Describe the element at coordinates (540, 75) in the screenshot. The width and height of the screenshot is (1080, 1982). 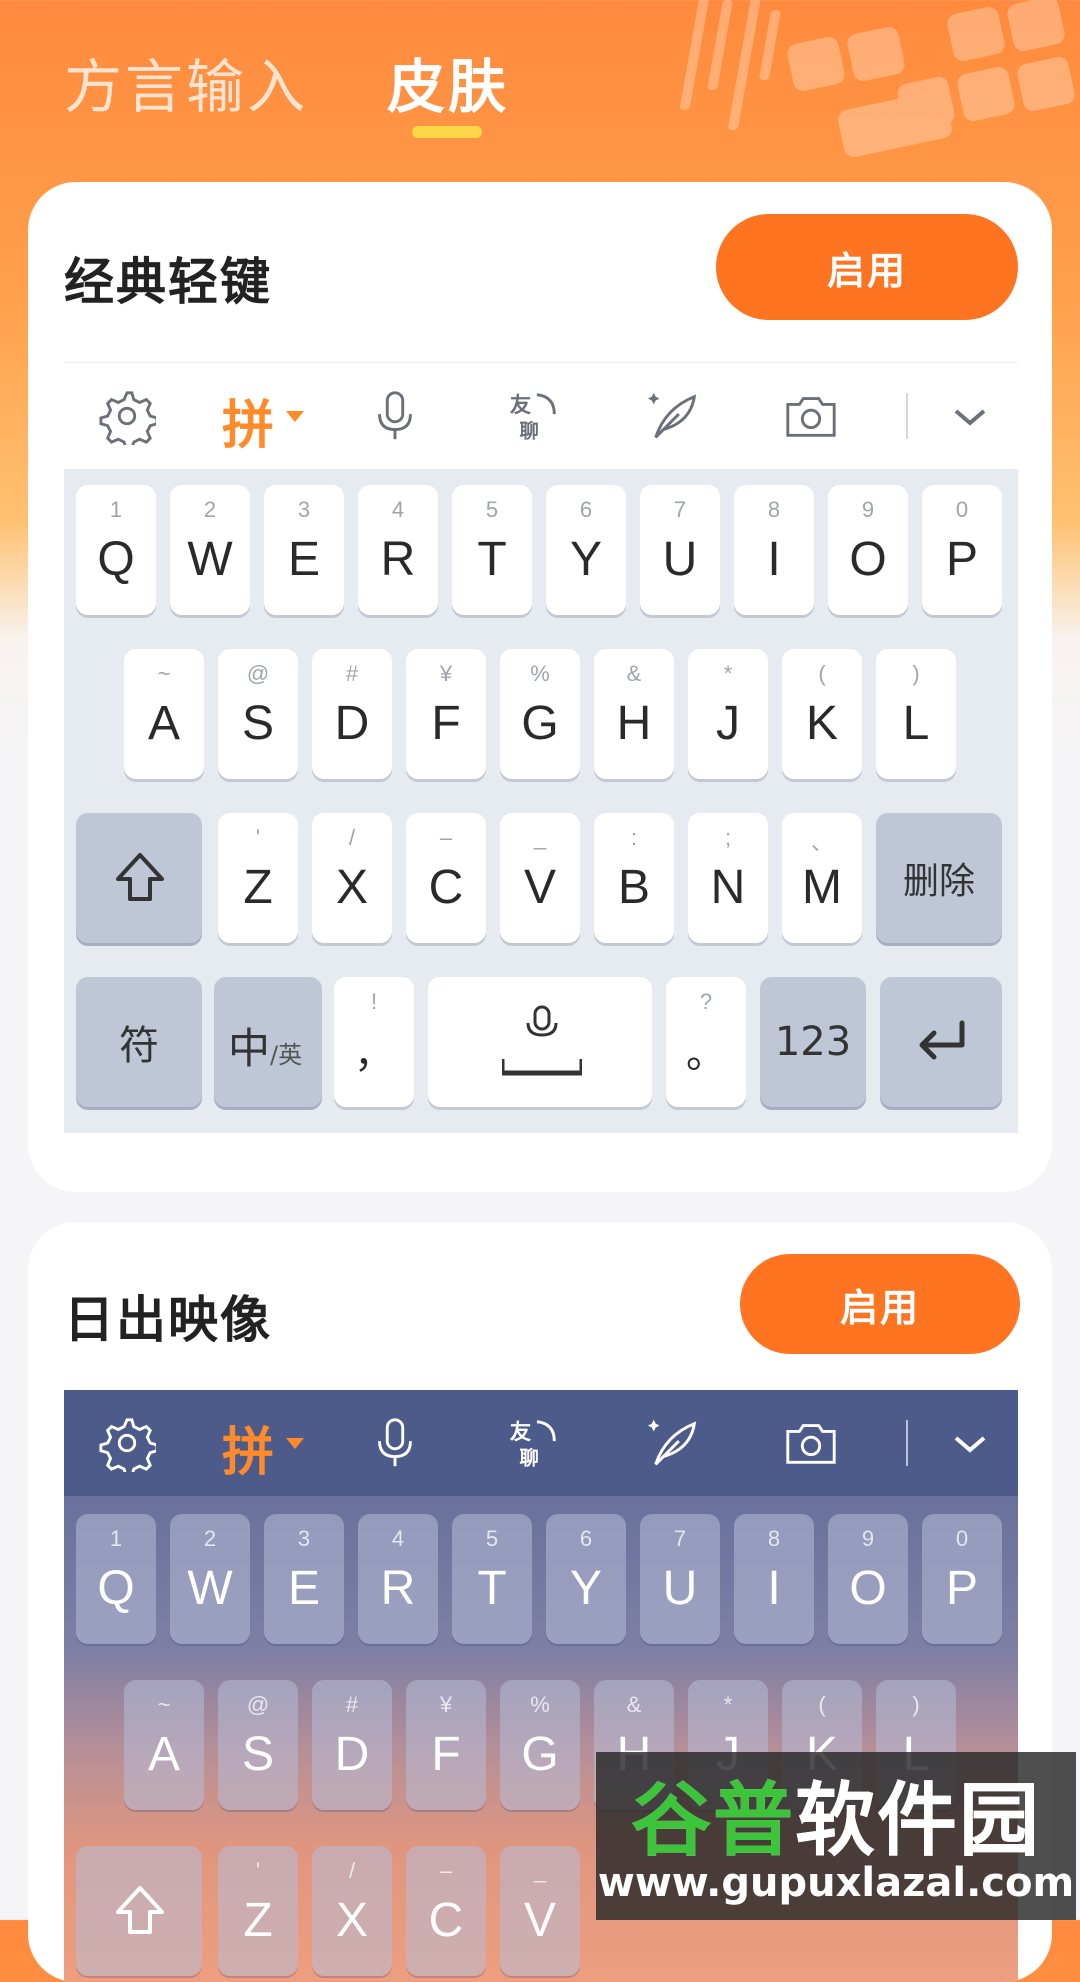
I see `top-tab-bar: 方言输入 皮肤` at that location.